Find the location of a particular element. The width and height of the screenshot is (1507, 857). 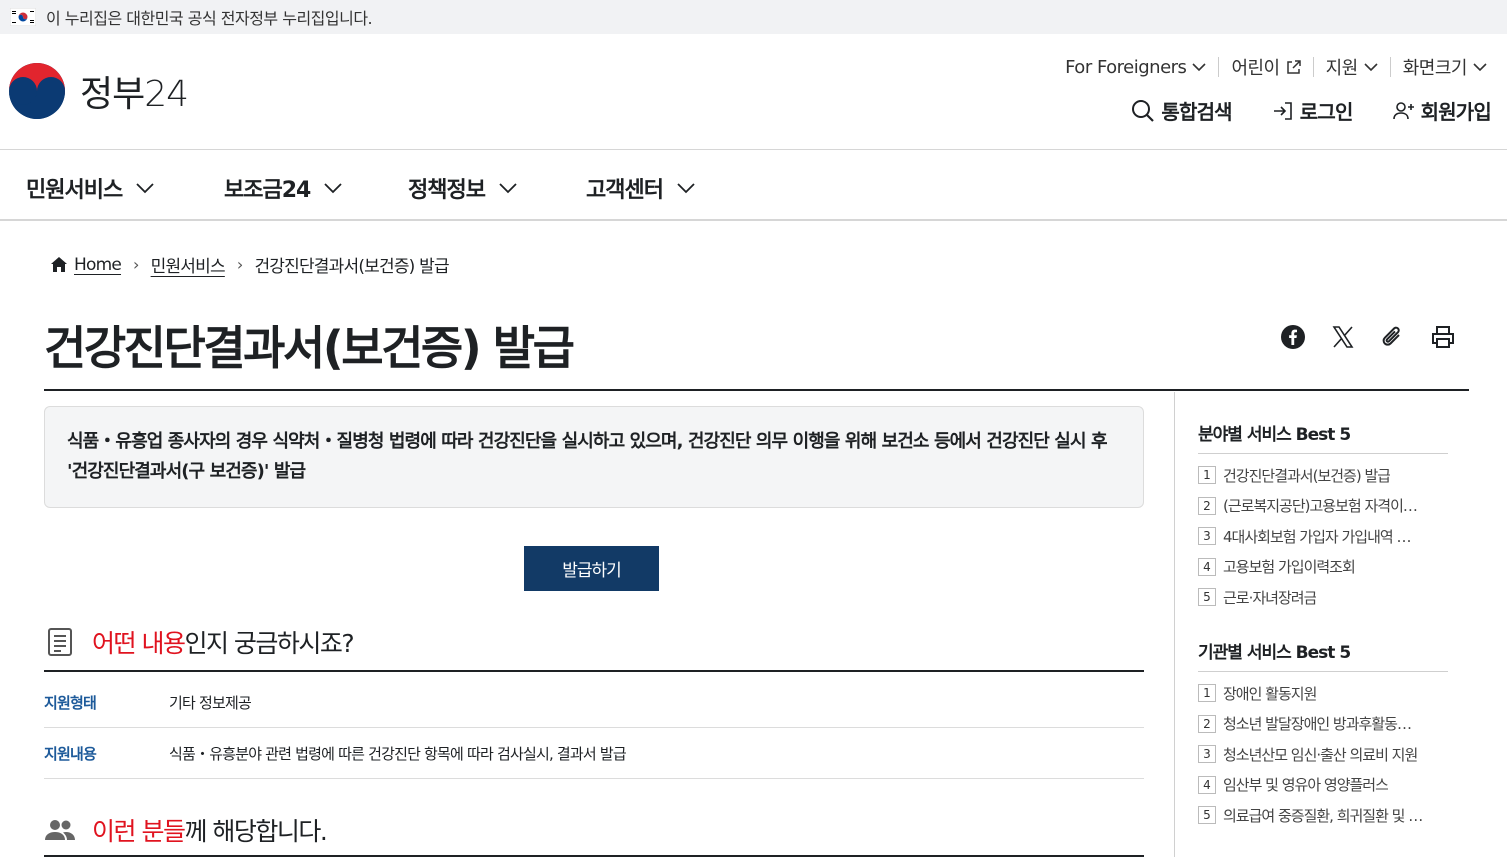

rank-badge: 2 is located at coordinates (1207, 505).